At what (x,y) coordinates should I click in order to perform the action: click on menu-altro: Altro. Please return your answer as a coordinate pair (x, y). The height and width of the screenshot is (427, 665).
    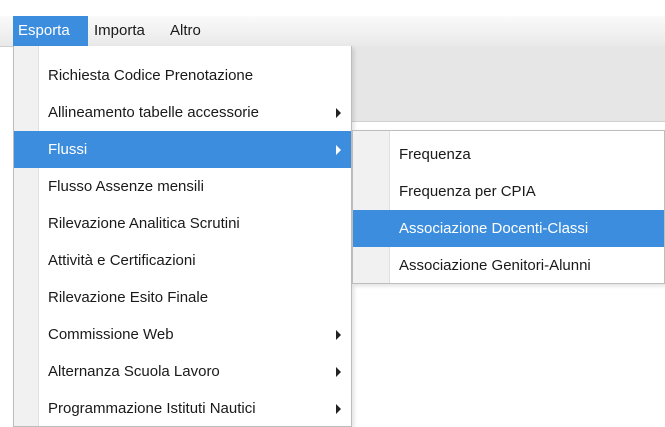
    Looking at the image, I should click on (185, 31).